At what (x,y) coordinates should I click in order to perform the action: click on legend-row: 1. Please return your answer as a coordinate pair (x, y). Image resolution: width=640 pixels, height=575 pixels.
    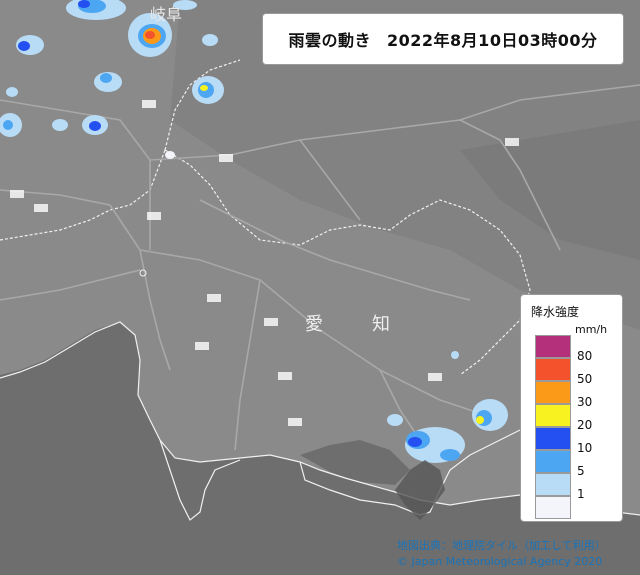
    Looking at the image, I should click on (573, 487).